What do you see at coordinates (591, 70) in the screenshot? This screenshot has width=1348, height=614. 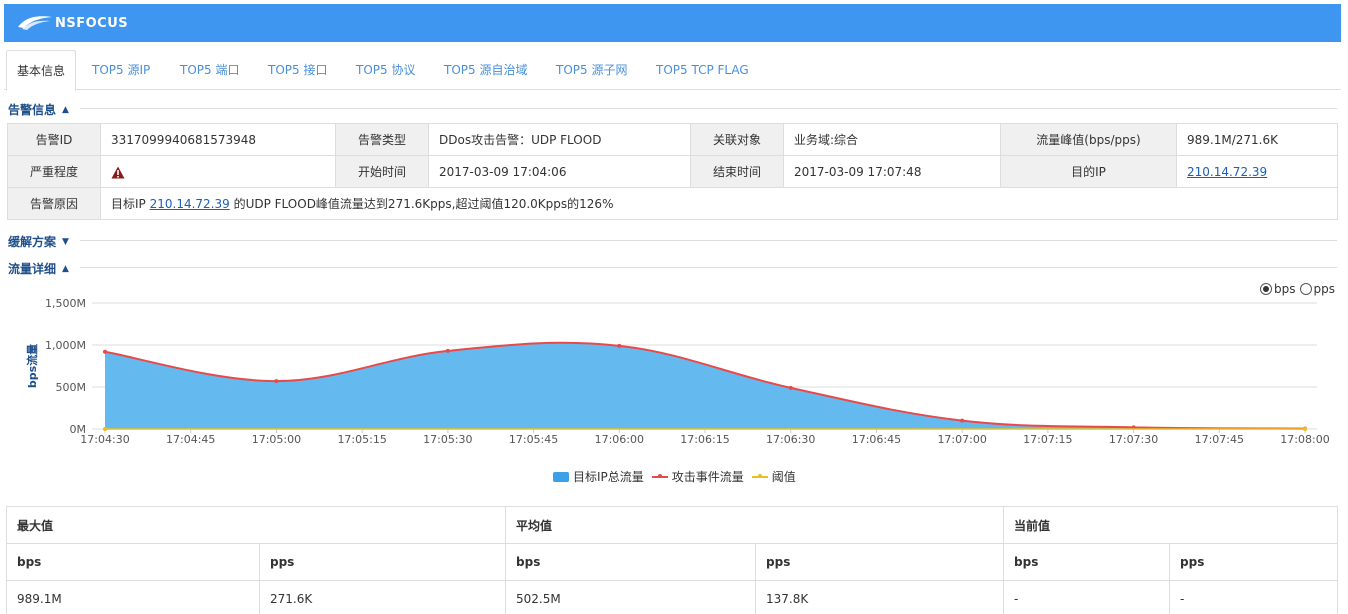 I see `tab-top5-source-subnet: TOP5 源子网` at bounding box center [591, 70].